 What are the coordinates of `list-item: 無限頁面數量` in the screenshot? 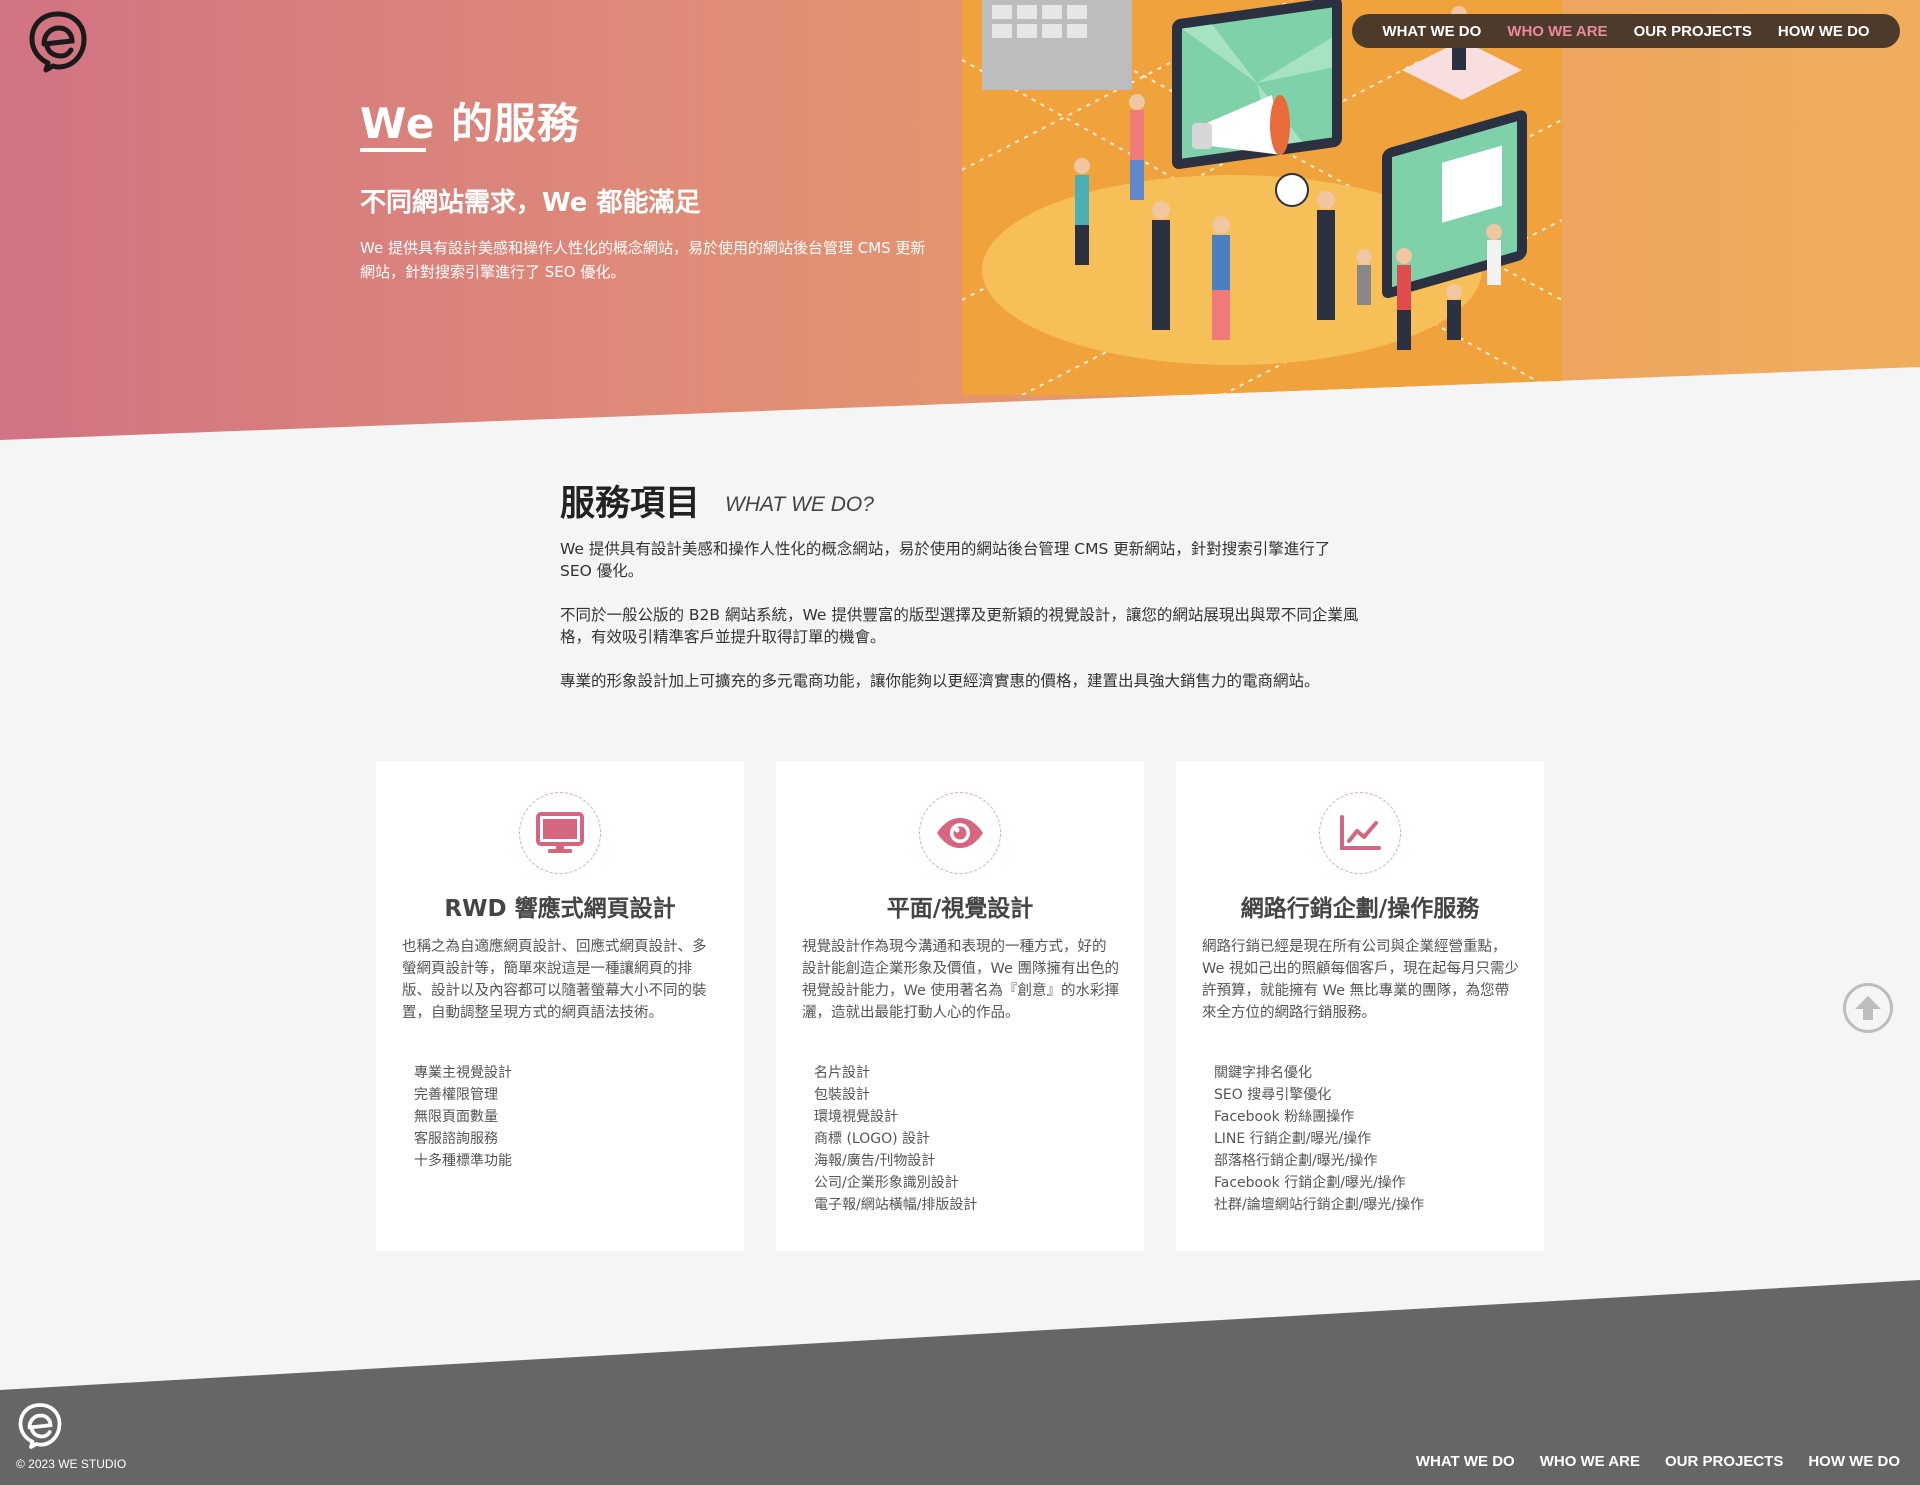 It's located at (456, 1117).